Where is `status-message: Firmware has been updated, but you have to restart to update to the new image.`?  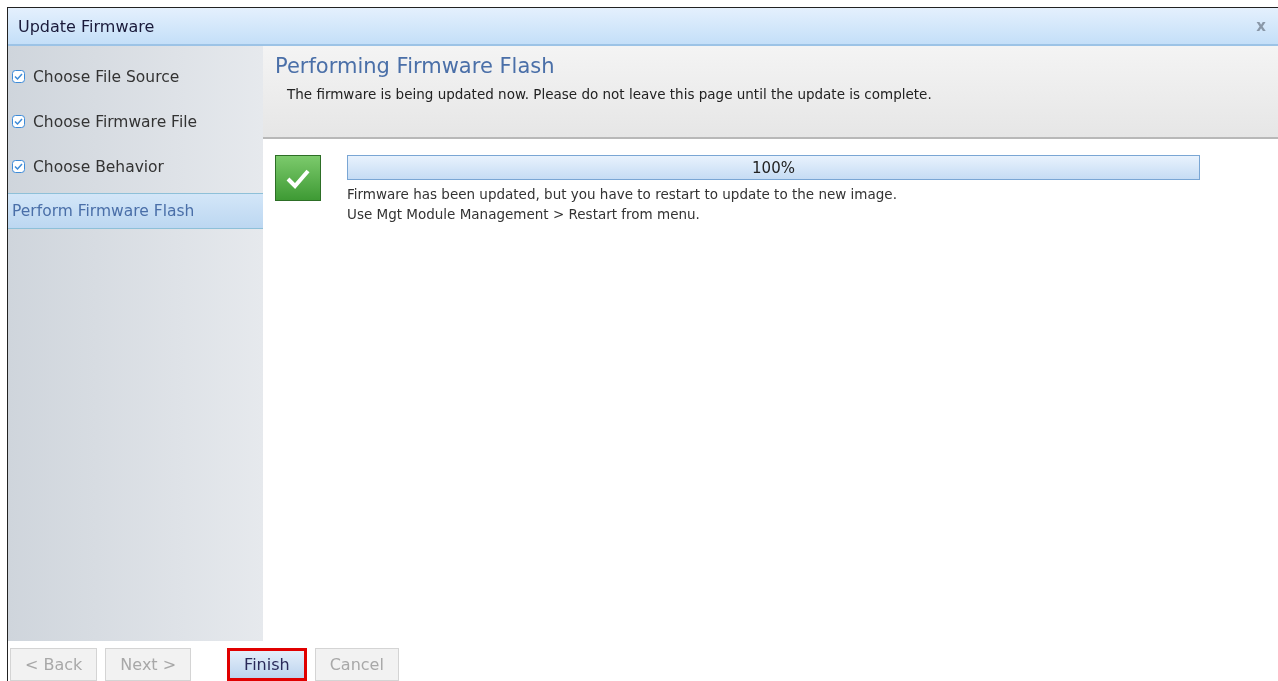
status-message: Firmware has been updated, but you have to restart to update to the new image. is located at coordinates (622, 194).